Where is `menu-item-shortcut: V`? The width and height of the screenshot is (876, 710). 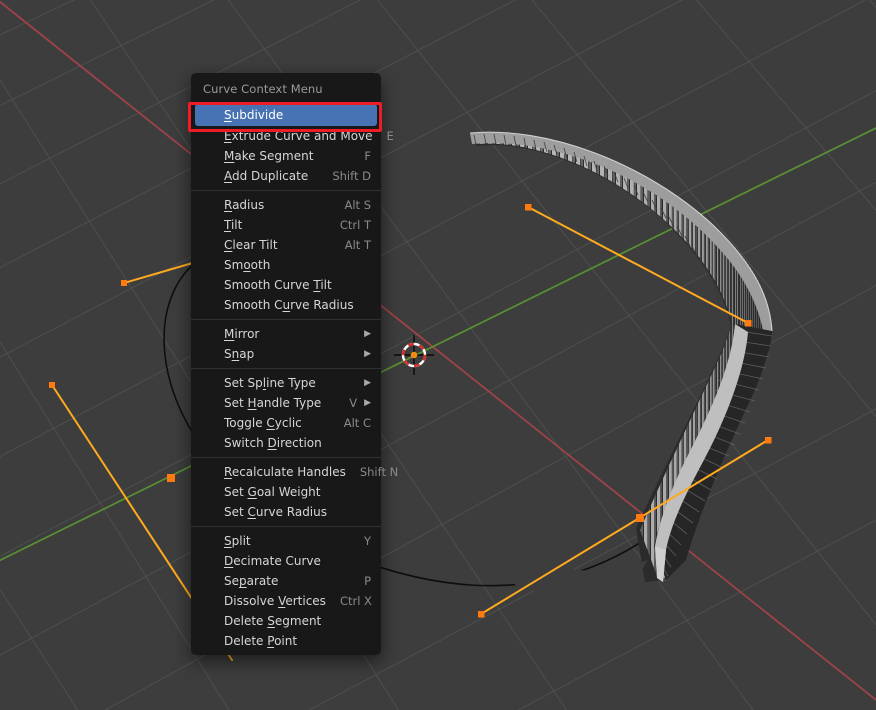
menu-item-shortcut: V is located at coordinates (353, 403).